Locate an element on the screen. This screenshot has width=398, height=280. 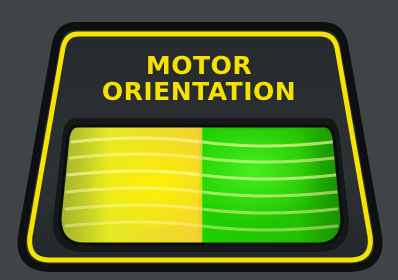
panel-title-line-1: MOTOR is located at coordinates (199, 65).